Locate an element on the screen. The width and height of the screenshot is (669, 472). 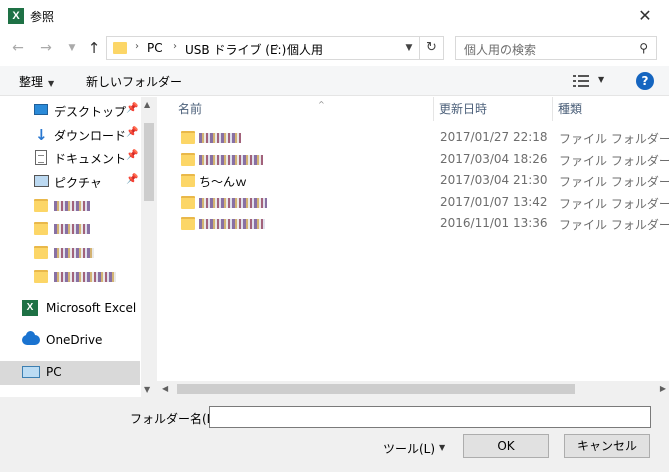
nav-item-onedrive: OneDrive is located at coordinates (70, 341).